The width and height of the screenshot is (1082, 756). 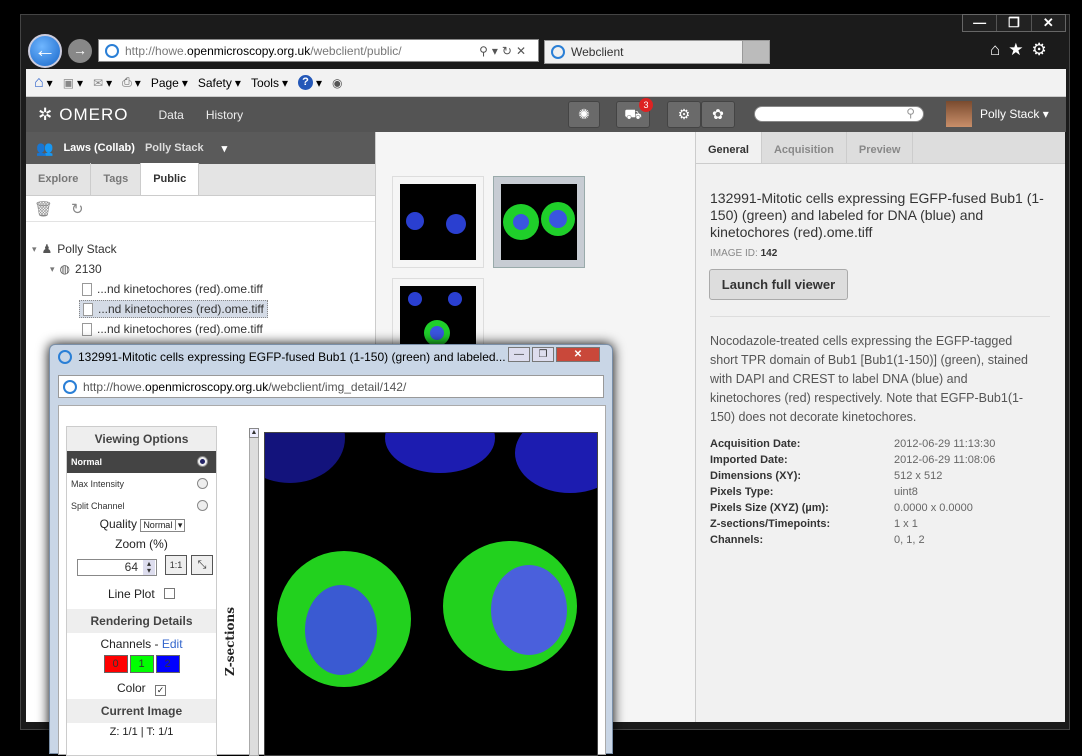 I want to click on popup-close-button: ✕, so click(x=578, y=354).